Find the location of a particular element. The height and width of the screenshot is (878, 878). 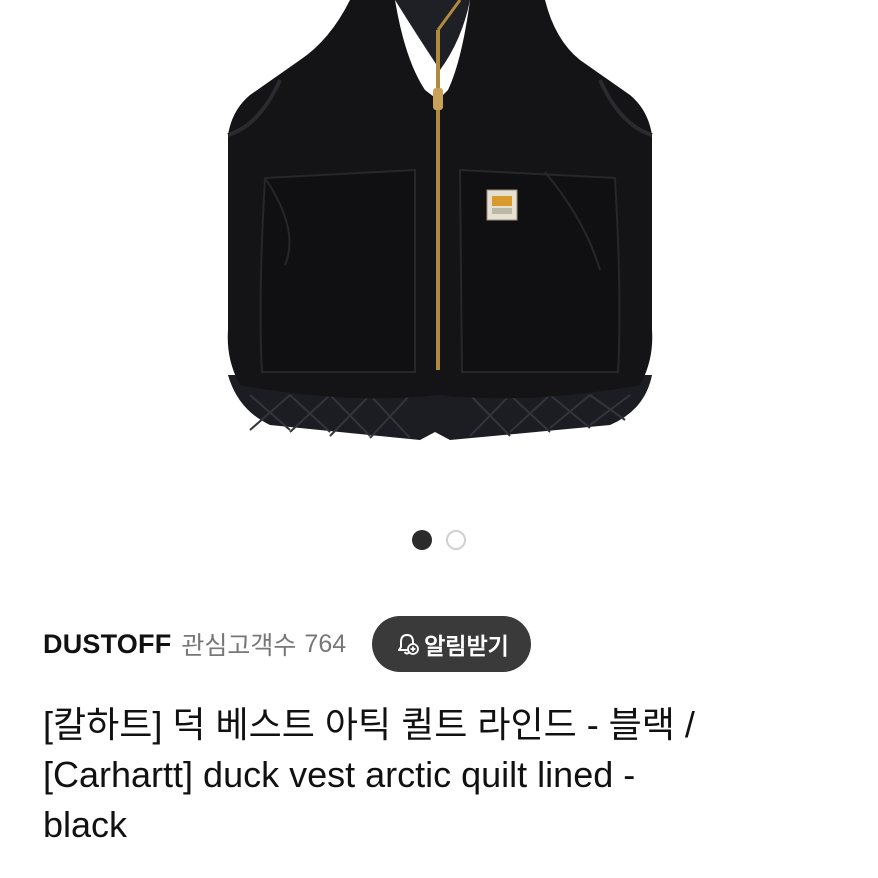

bell-plus-icon is located at coordinates (407, 644).